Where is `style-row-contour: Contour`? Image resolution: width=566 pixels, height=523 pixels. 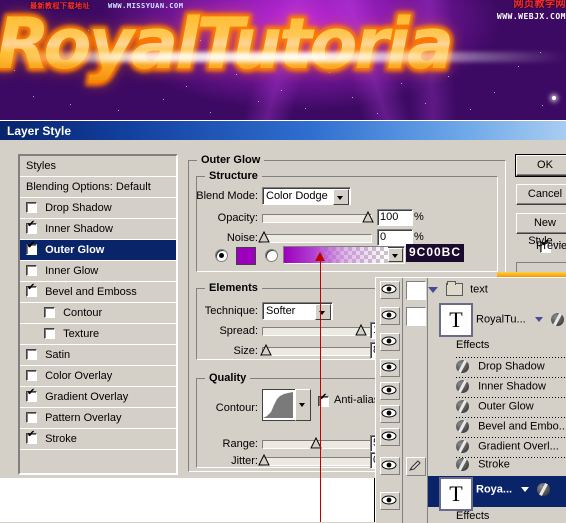 style-row-contour: Contour is located at coordinates (98, 313).